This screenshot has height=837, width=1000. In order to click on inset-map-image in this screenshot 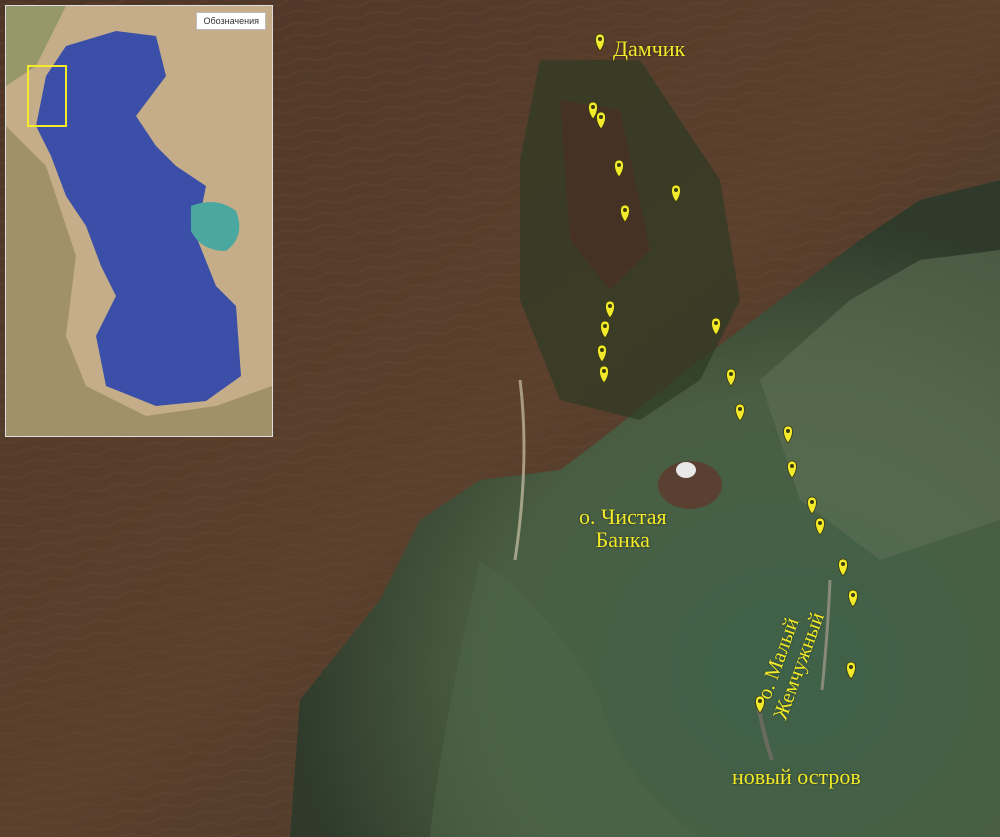, I will do `click(139, 221)`.